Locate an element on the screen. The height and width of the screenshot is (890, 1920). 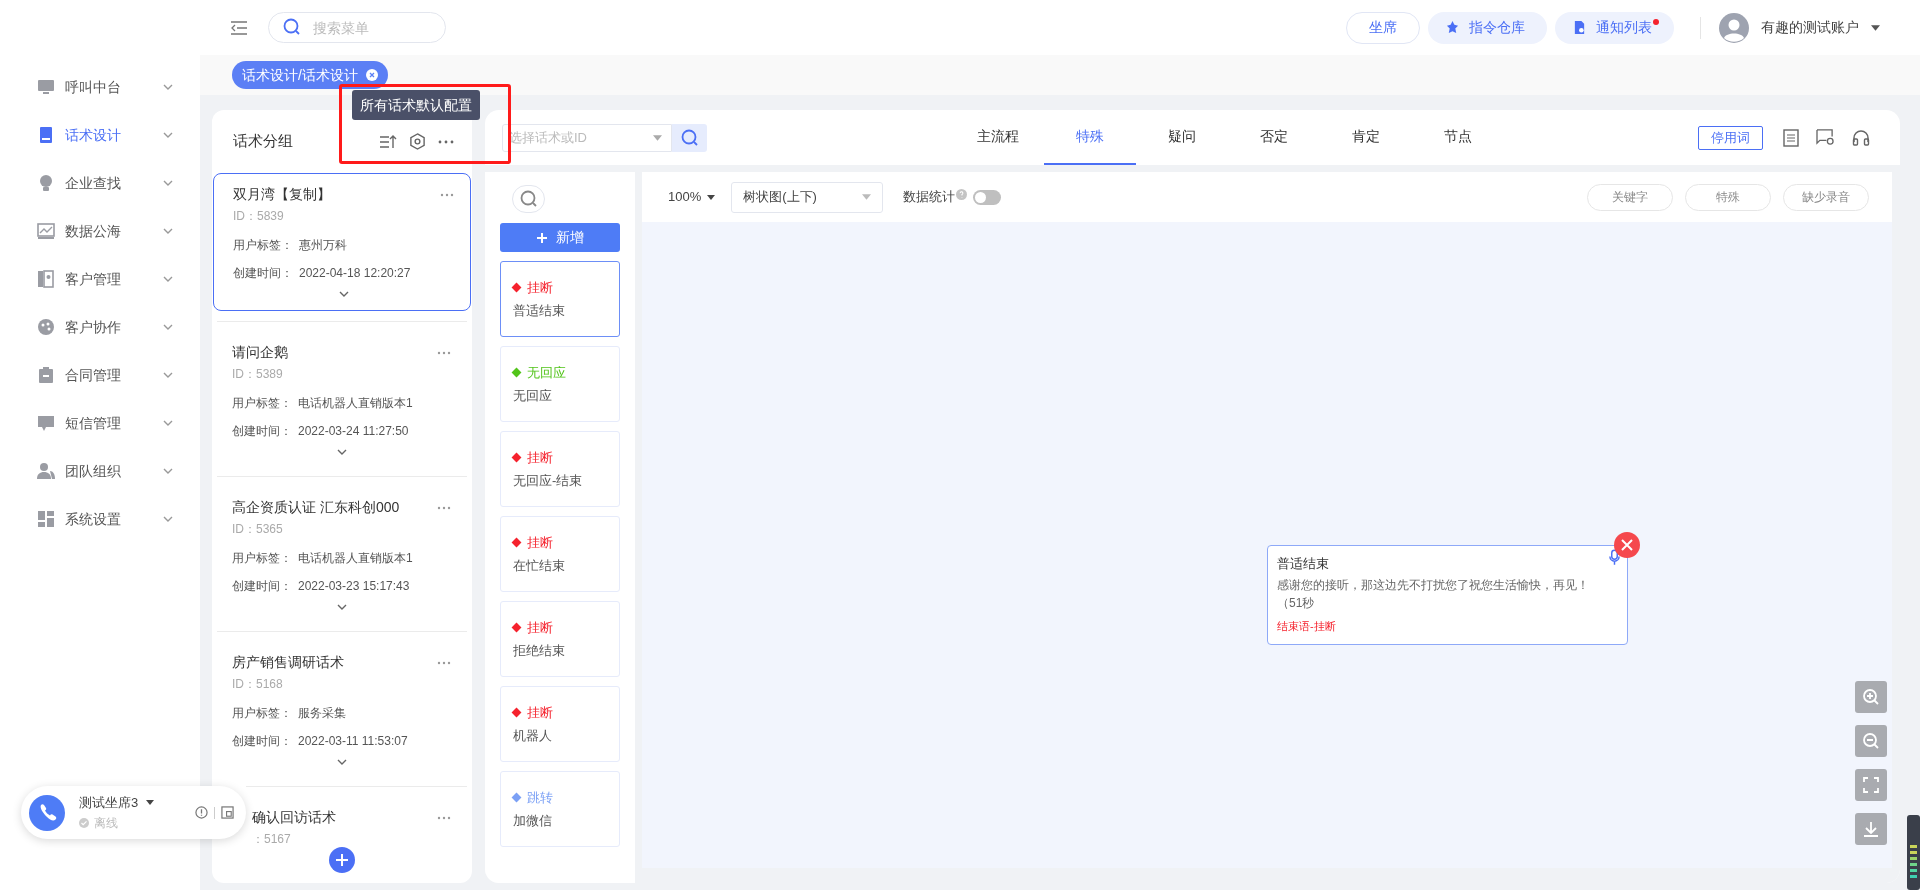
script-card: 请问企鹅 ID：5389 用户标签： 电话机器人直销版本1 创建时间： 2022-03-24 11:27:50 is located at coordinates (342, 398).